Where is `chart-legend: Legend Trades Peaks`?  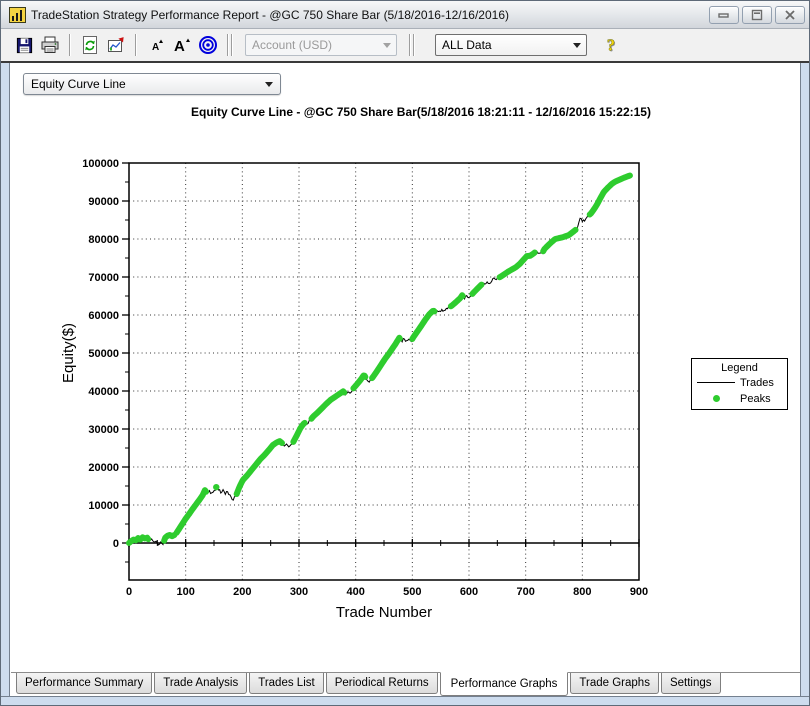
chart-legend: Legend Trades Peaks is located at coordinates (739, 384).